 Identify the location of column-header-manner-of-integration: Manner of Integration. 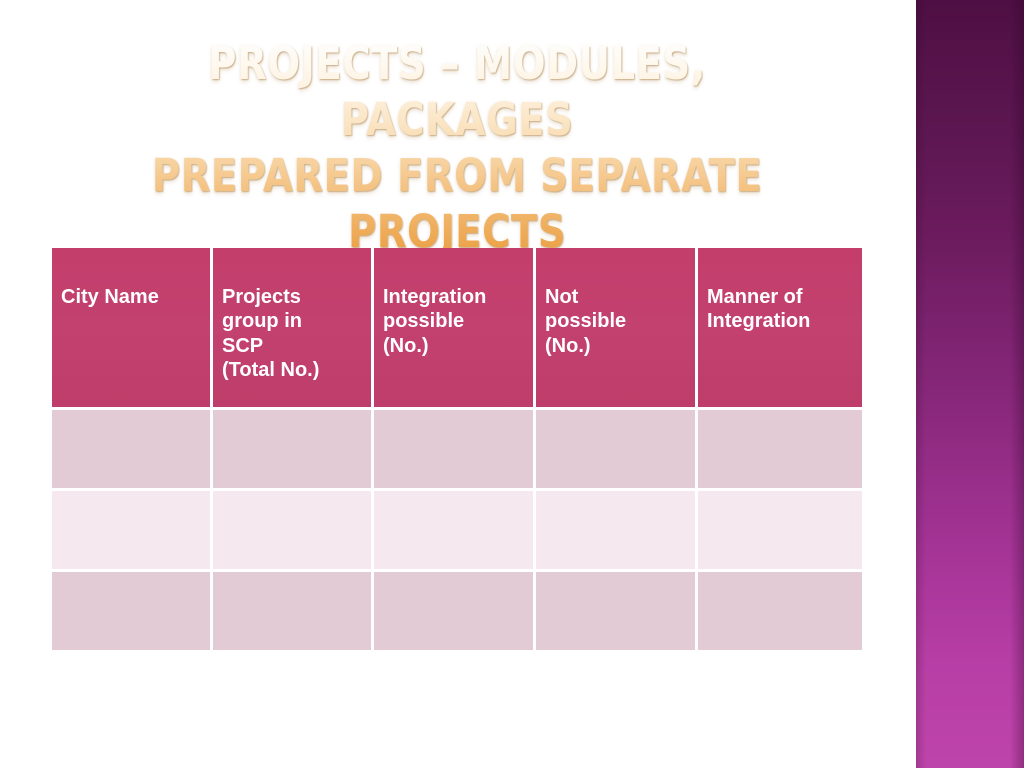
(780, 329).